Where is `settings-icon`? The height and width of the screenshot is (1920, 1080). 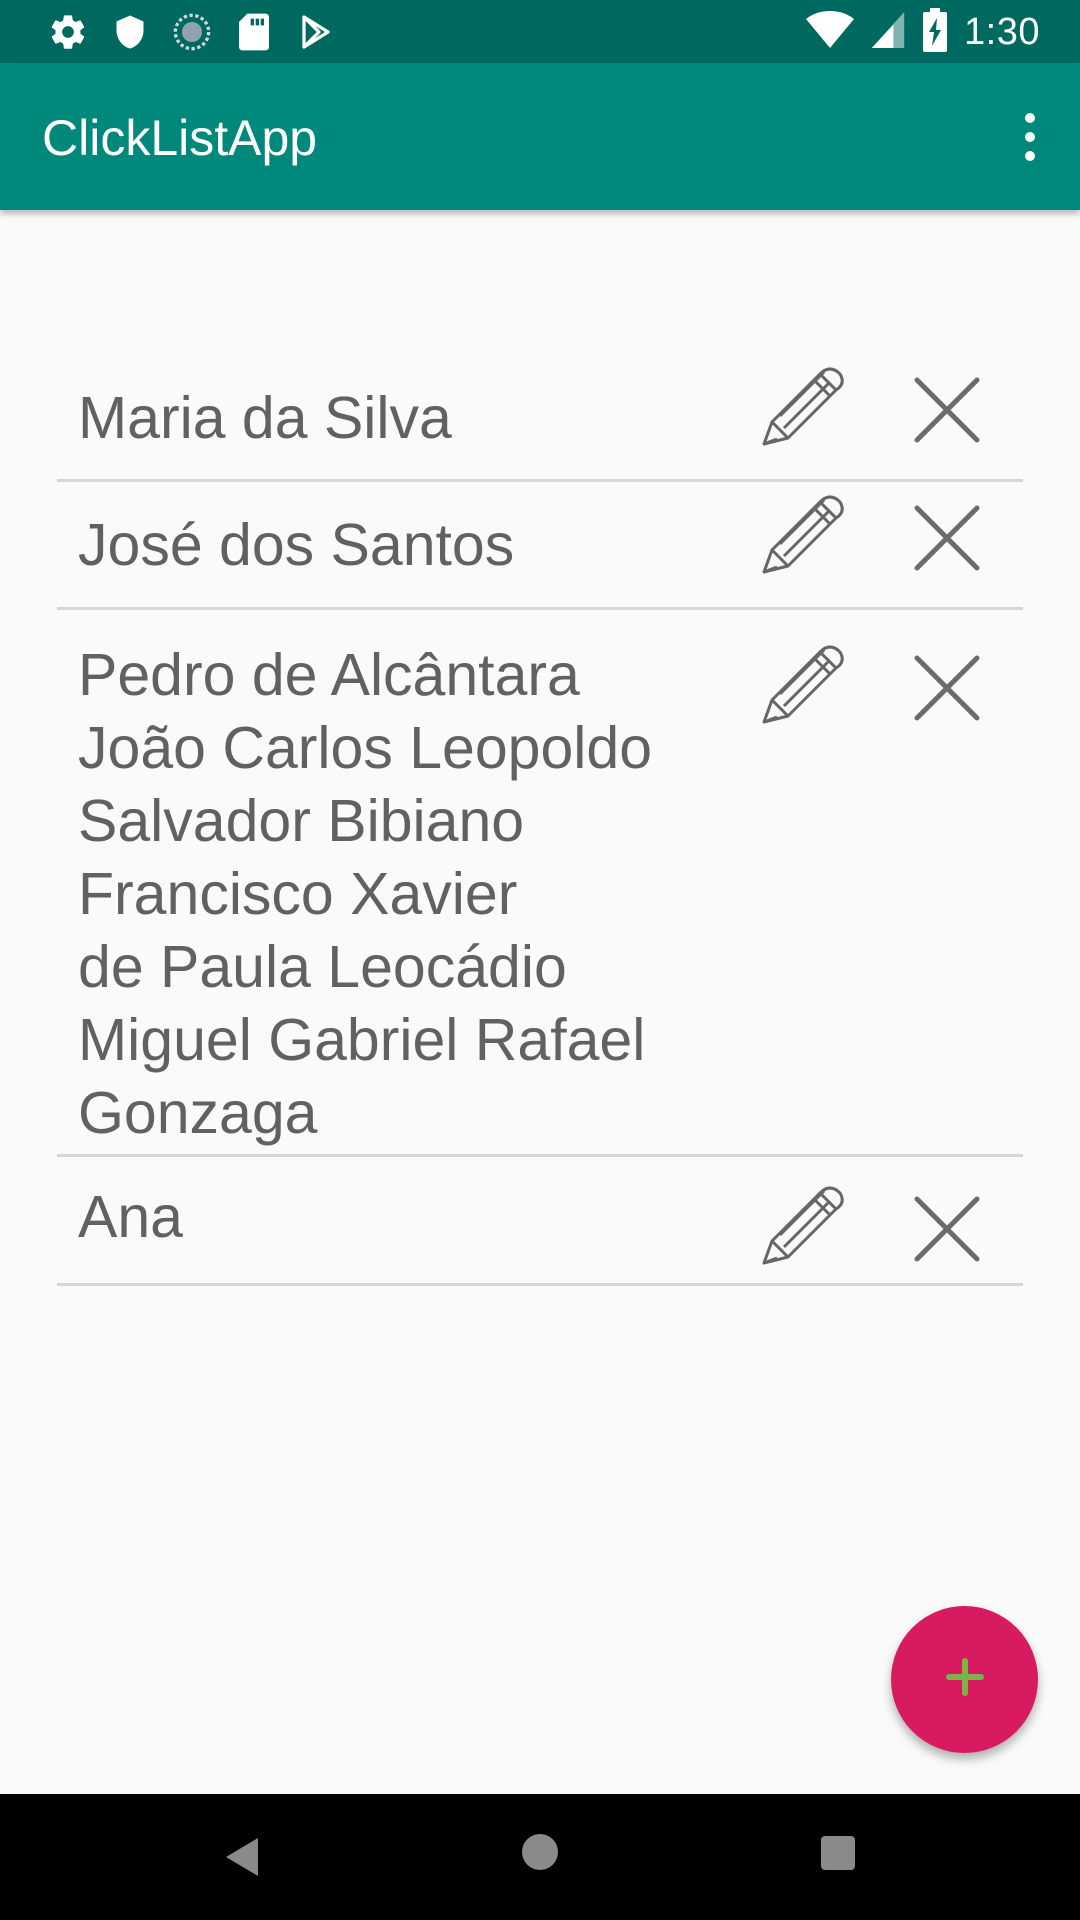 settings-icon is located at coordinates (68, 32).